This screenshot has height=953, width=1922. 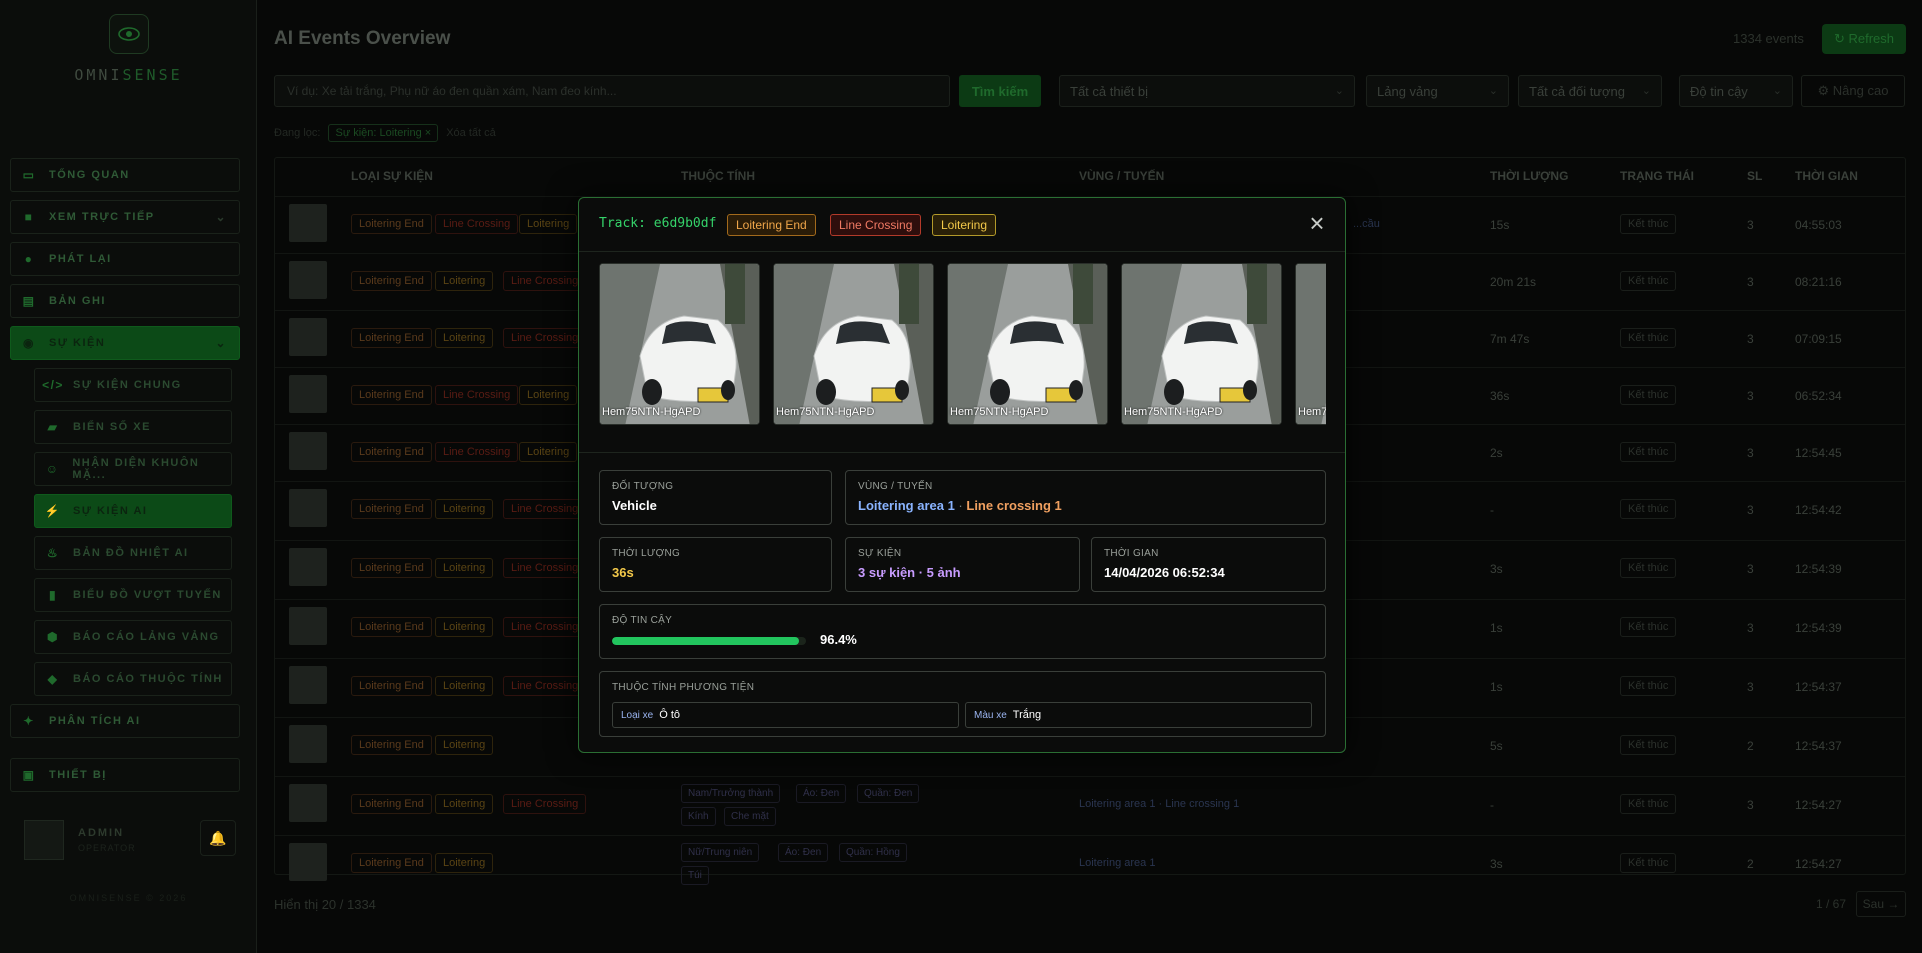 What do you see at coordinates (218, 838) in the screenshot?
I see `bell-icon: 🔔` at bounding box center [218, 838].